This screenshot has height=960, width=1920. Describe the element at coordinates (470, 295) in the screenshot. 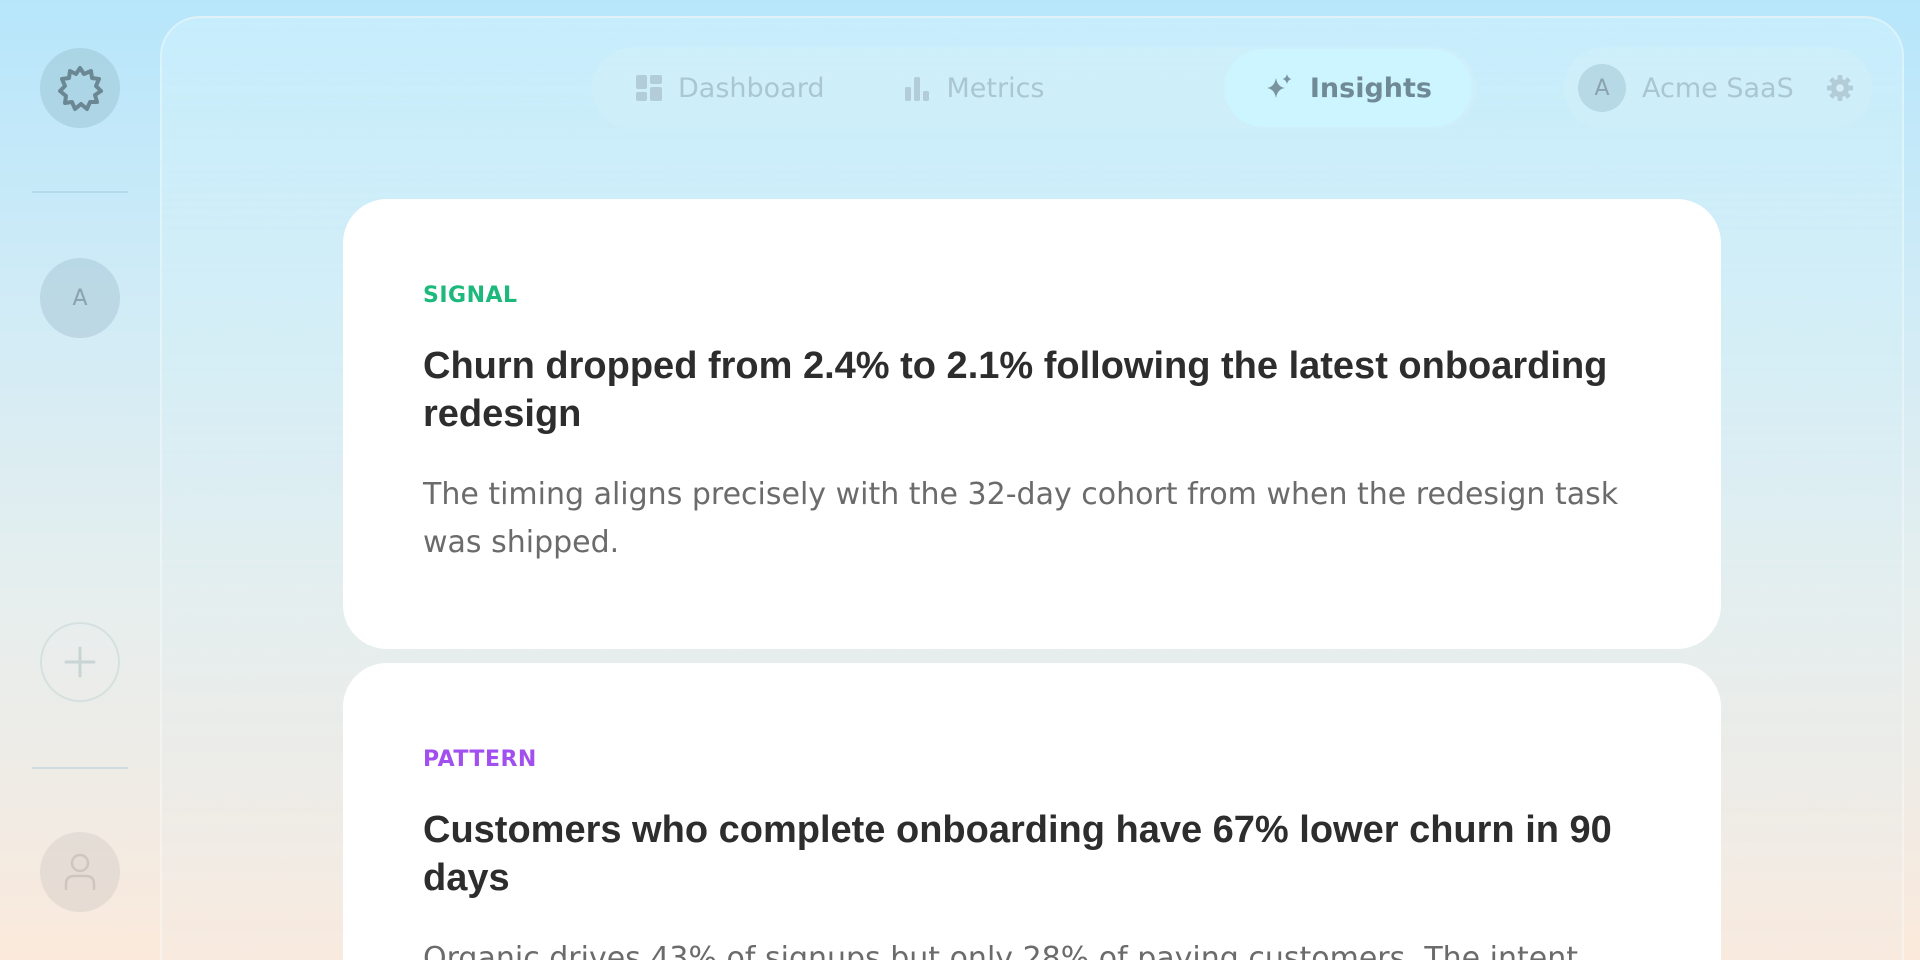

I see `insight-tag: SIGNAL` at that location.